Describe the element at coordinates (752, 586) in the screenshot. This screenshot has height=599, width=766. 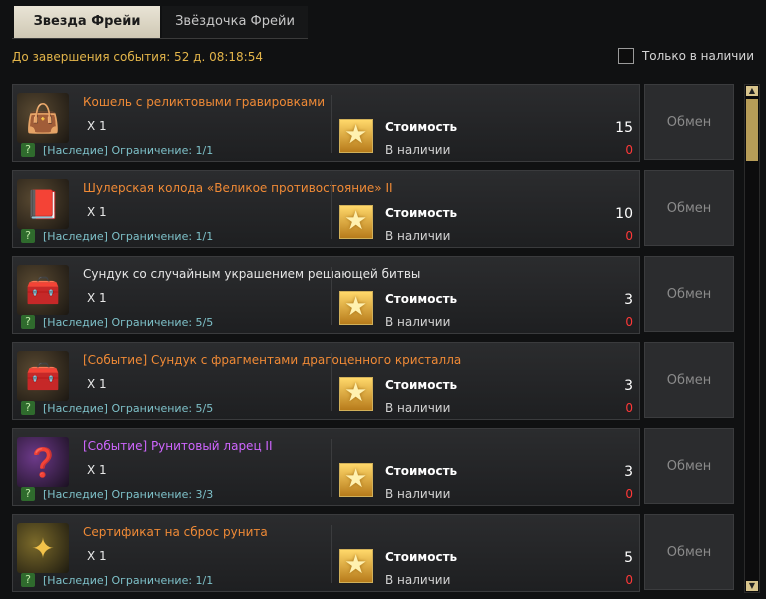
I see `scroll-down-arrow-icon: ▼` at that location.